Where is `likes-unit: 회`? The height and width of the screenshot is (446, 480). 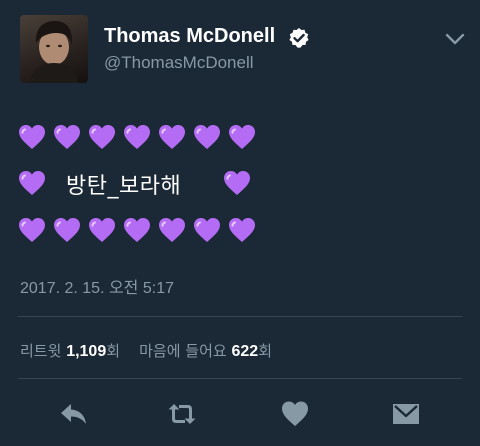 likes-unit: 회 is located at coordinates (265, 351).